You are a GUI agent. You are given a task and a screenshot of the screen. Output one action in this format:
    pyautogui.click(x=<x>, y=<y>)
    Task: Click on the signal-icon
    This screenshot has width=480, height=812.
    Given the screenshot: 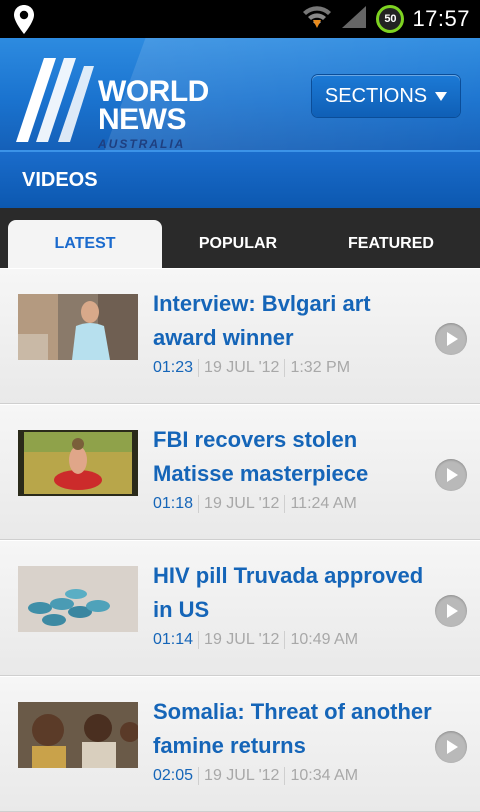 What is the action you would take?
    pyautogui.click(x=354, y=19)
    